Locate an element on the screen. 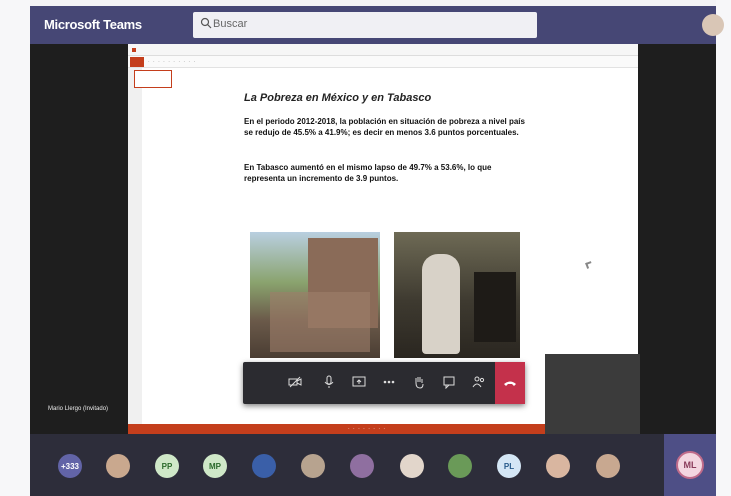 This screenshot has width=731, height=496. hang-up-button is located at coordinates (510, 383).